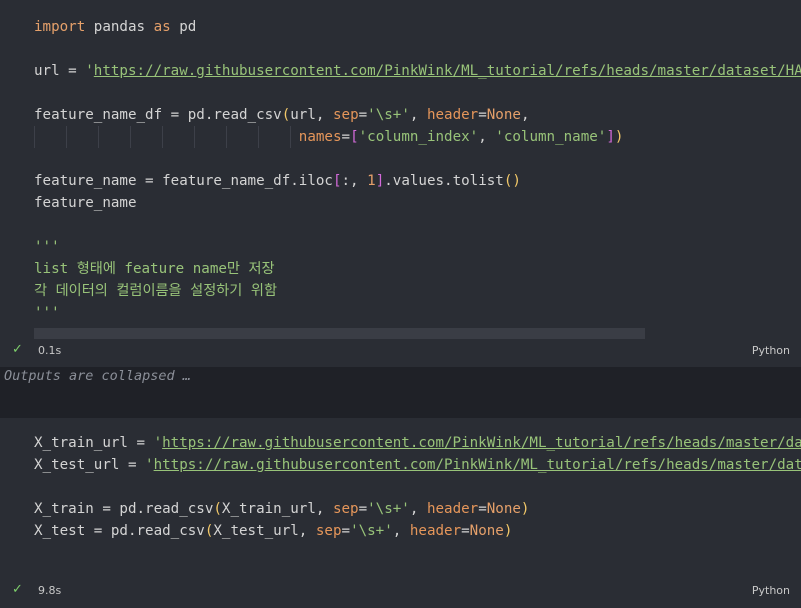  I want to click on code-token: pd, so click(183, 27).